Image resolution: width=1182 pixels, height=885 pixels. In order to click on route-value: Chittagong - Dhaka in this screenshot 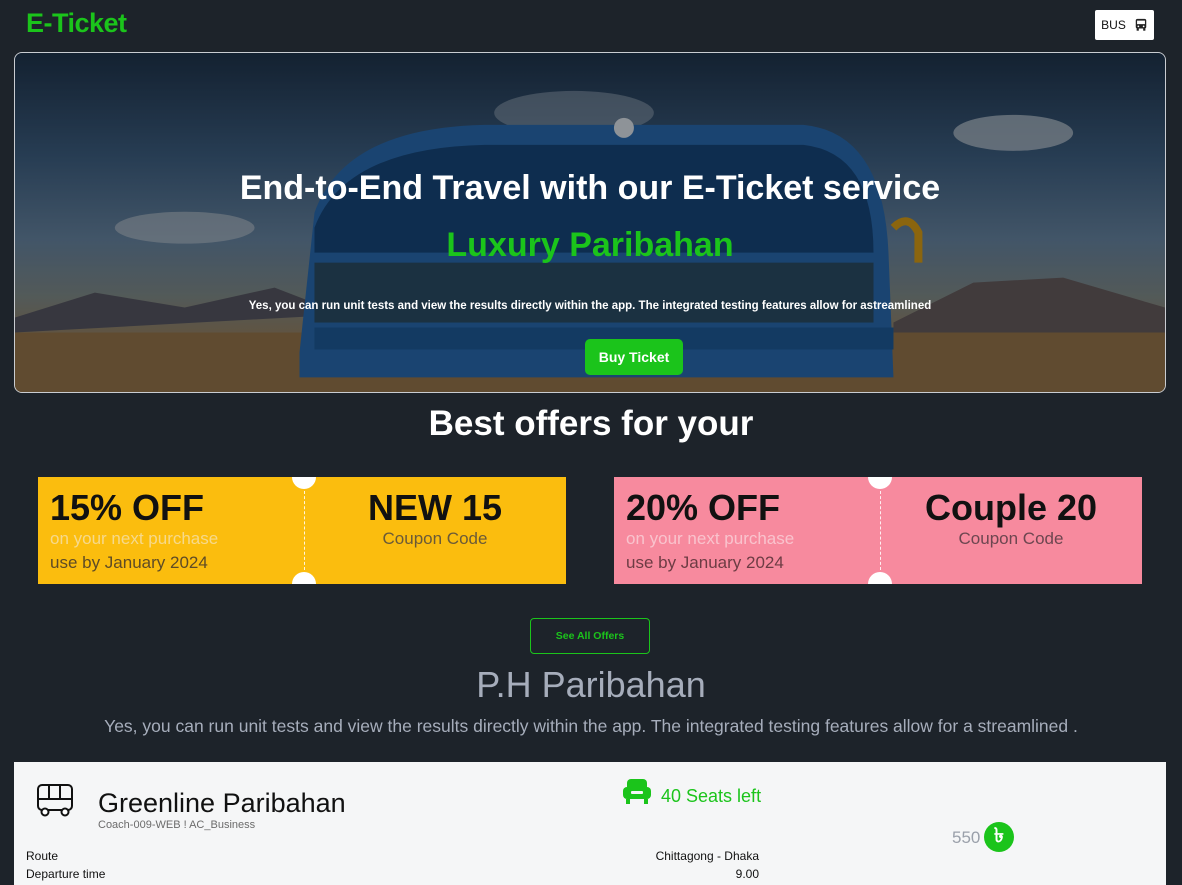, I will do `click(707, 856)`.